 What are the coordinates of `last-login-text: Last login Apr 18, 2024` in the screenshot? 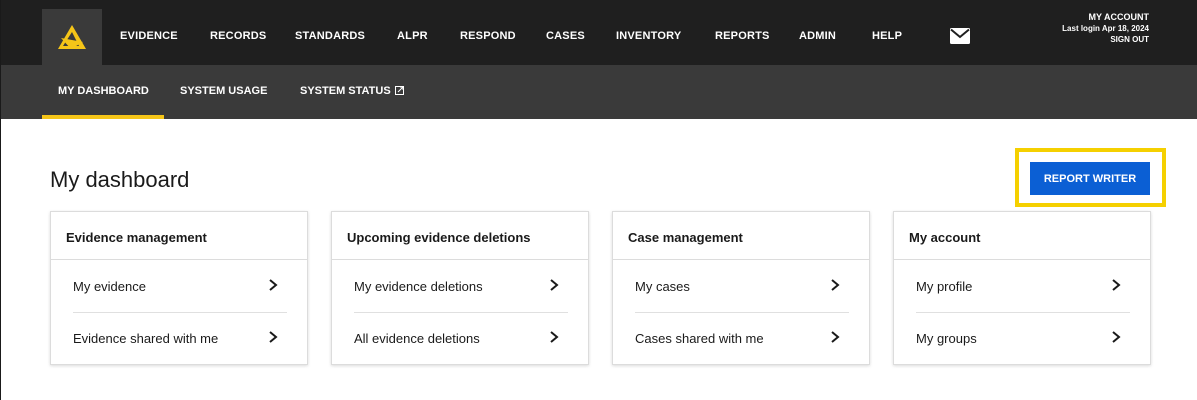 It's located at (1105, 28).